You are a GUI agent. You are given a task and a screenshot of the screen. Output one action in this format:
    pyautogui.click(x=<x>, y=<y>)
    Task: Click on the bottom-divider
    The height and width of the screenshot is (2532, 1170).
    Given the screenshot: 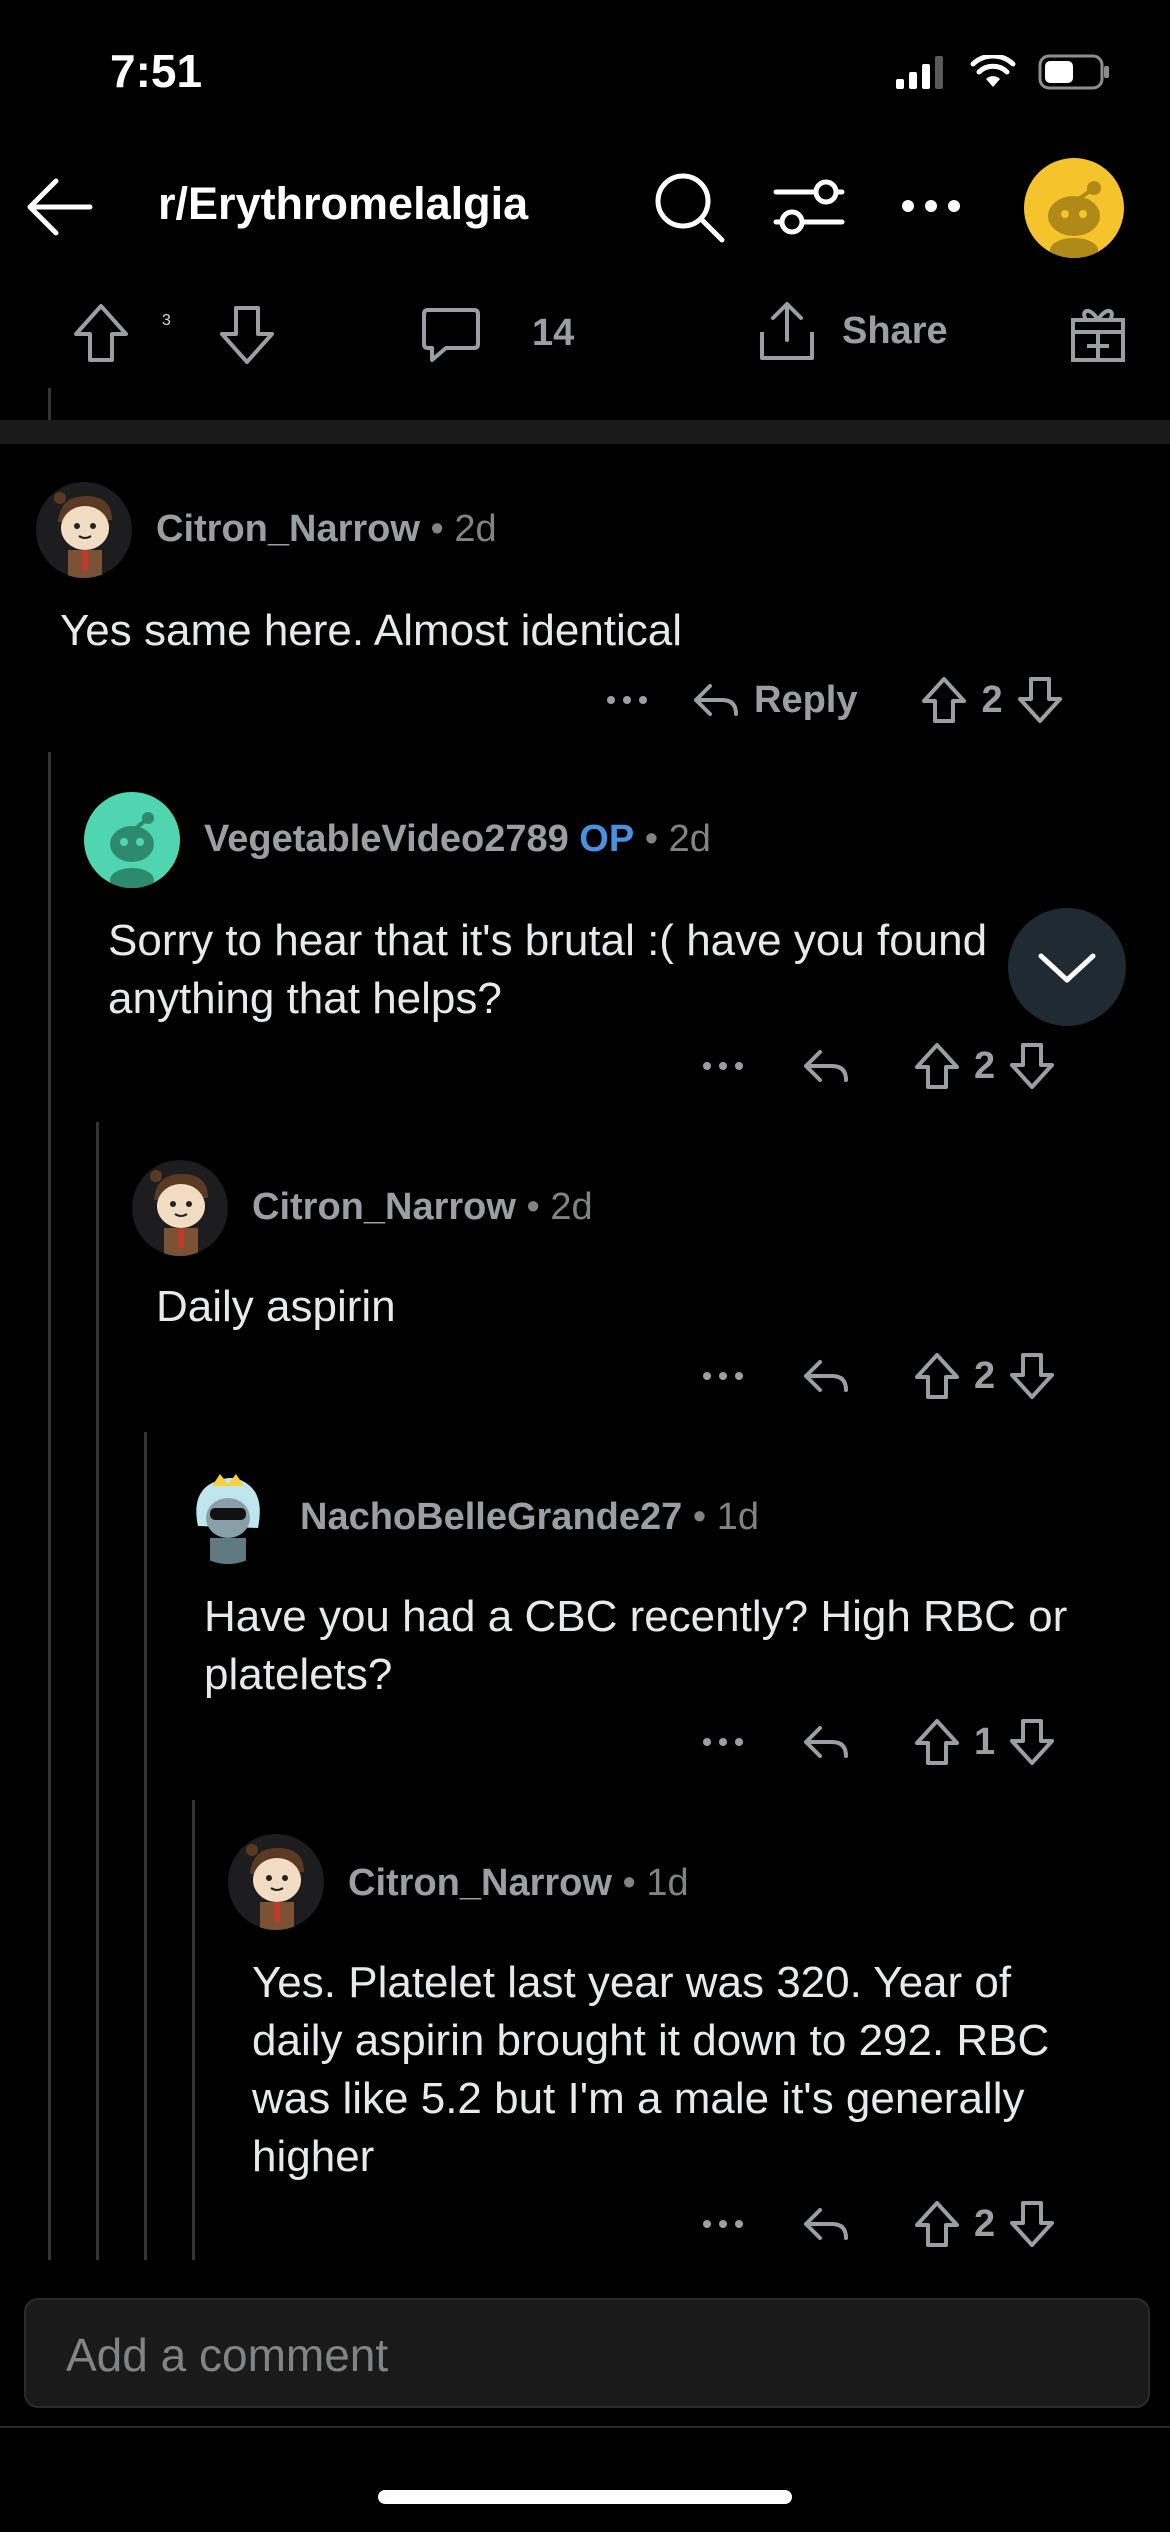 What is the action you would take?
    pyautogui.click(x=585, y=2427)
    